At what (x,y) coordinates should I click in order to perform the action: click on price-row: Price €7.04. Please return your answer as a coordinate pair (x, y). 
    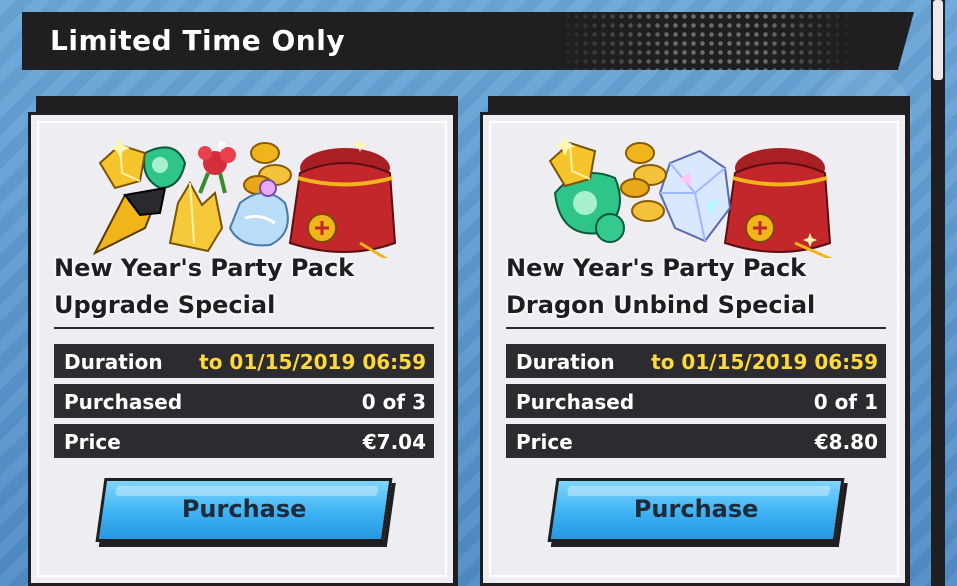
    Looking at the image, I should click on (244, 441).